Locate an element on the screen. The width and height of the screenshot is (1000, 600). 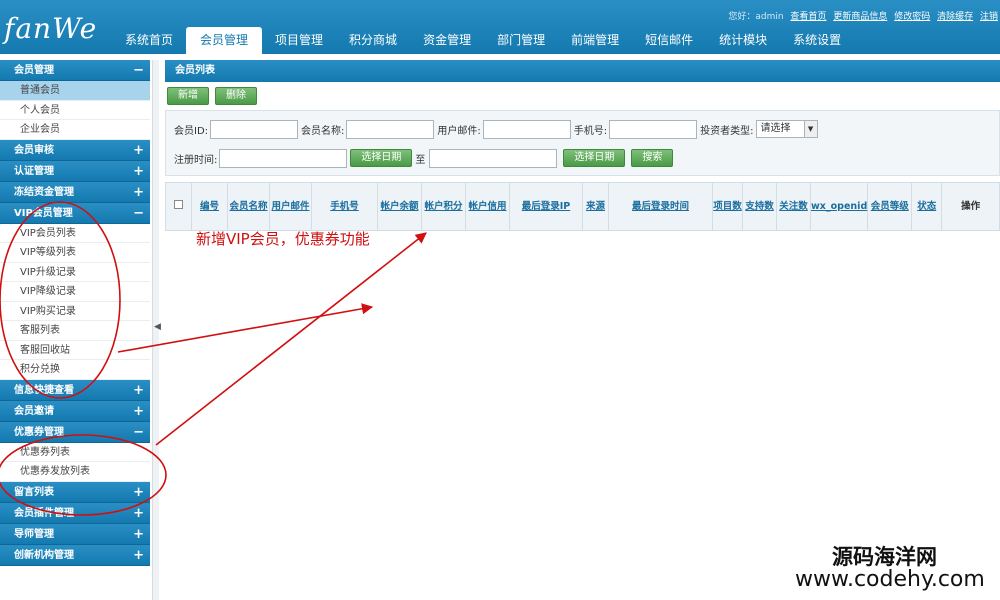
tab-fund-management: 资金管理 is located at coordinates (447, 40).